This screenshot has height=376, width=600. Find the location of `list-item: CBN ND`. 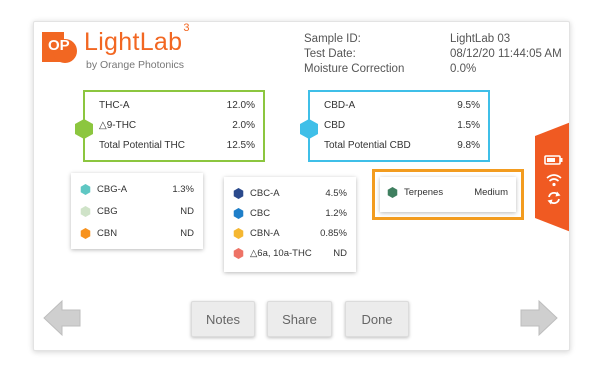

list-item: CBN ND is located at coordinates (137, 235).